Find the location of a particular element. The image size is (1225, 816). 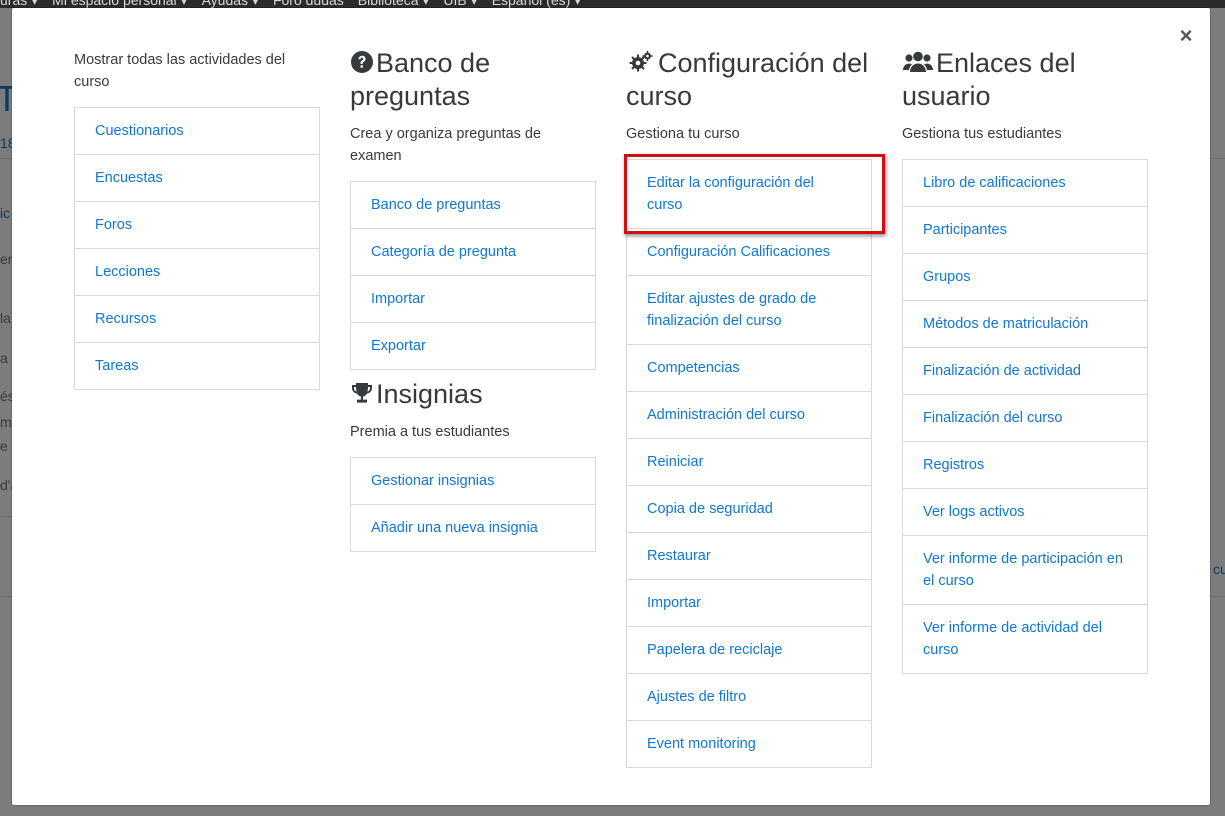

badges-title: Insignias is located at coordinates (429, 394).